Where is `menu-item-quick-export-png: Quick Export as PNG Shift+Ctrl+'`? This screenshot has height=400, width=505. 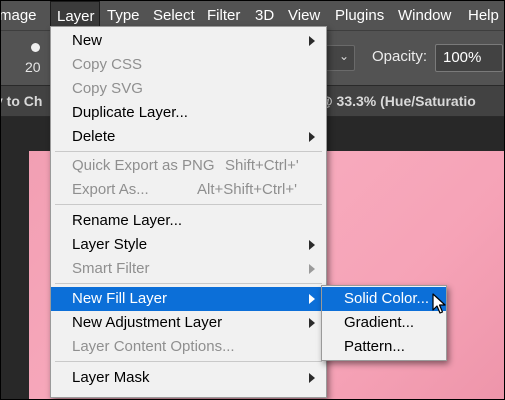 menu-item-quick-export-png: Quick Export as PNG Shift+Ctrl+' is located at coordinates (188, 166).